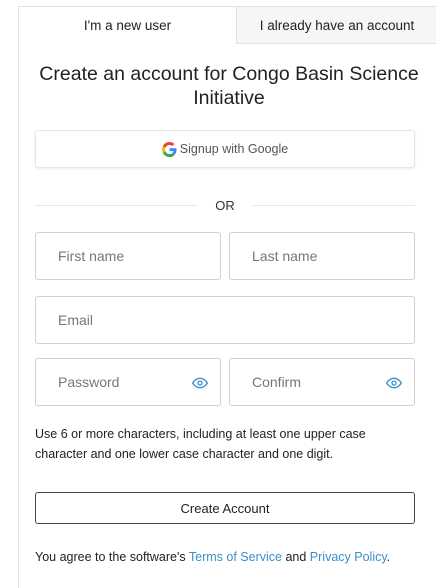 The height and width of the screenshot is (588, 436). Describe the element at coordinates (169, 149) in the screenshot. I see `google-g-icon` at that location.